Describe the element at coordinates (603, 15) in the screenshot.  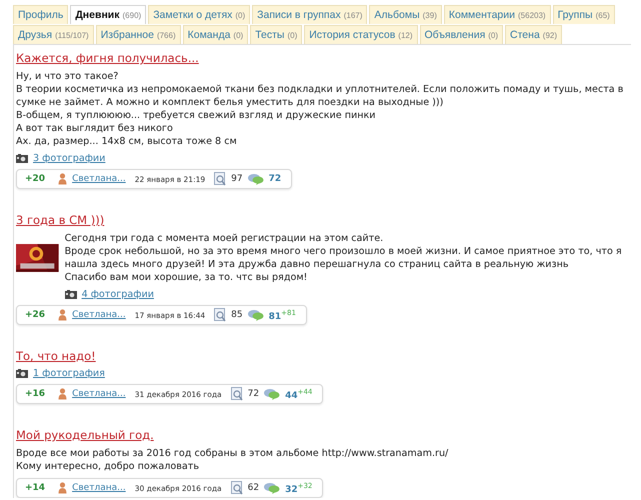
I see `tab-count: (65)` at that location.